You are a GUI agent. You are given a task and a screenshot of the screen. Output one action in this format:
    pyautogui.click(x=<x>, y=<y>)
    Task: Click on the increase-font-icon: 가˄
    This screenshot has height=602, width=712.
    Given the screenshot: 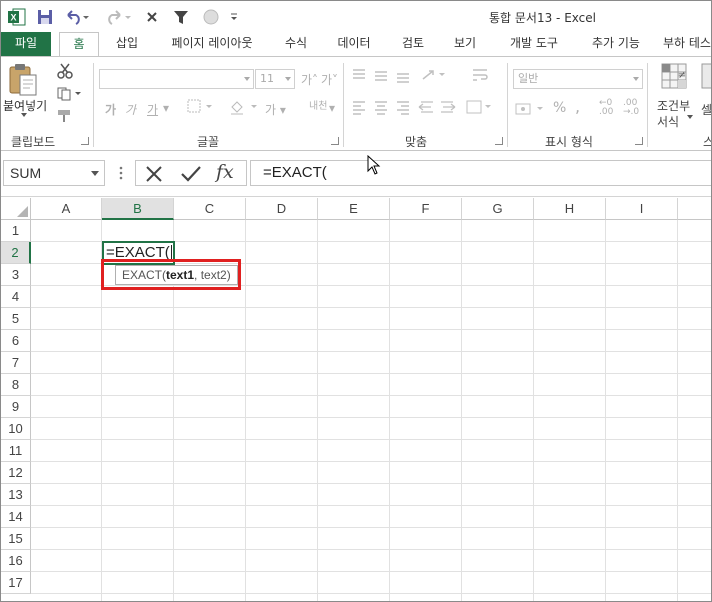 What is the action you would take?
    pyautogui.click(x=309, y=79)
    